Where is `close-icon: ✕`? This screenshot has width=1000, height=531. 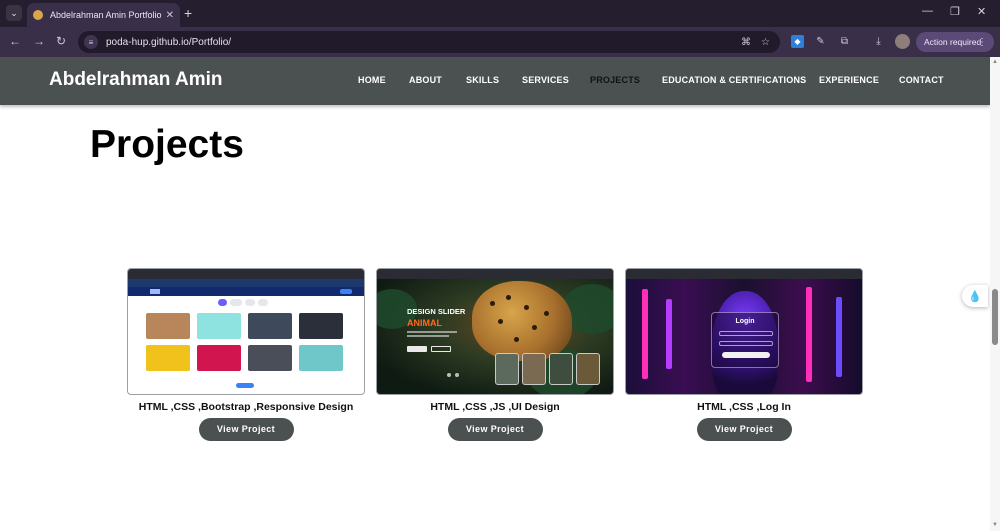 close-icon: ✕ is located at coordinates (981, 11).